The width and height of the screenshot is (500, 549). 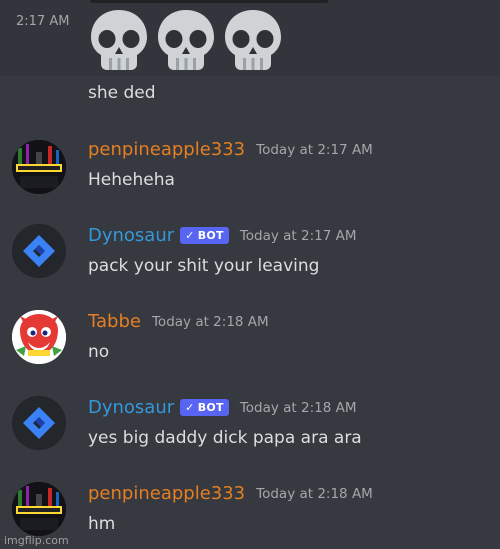 I want to click on watermark: imgflip.com, so click(x=36, y=540).